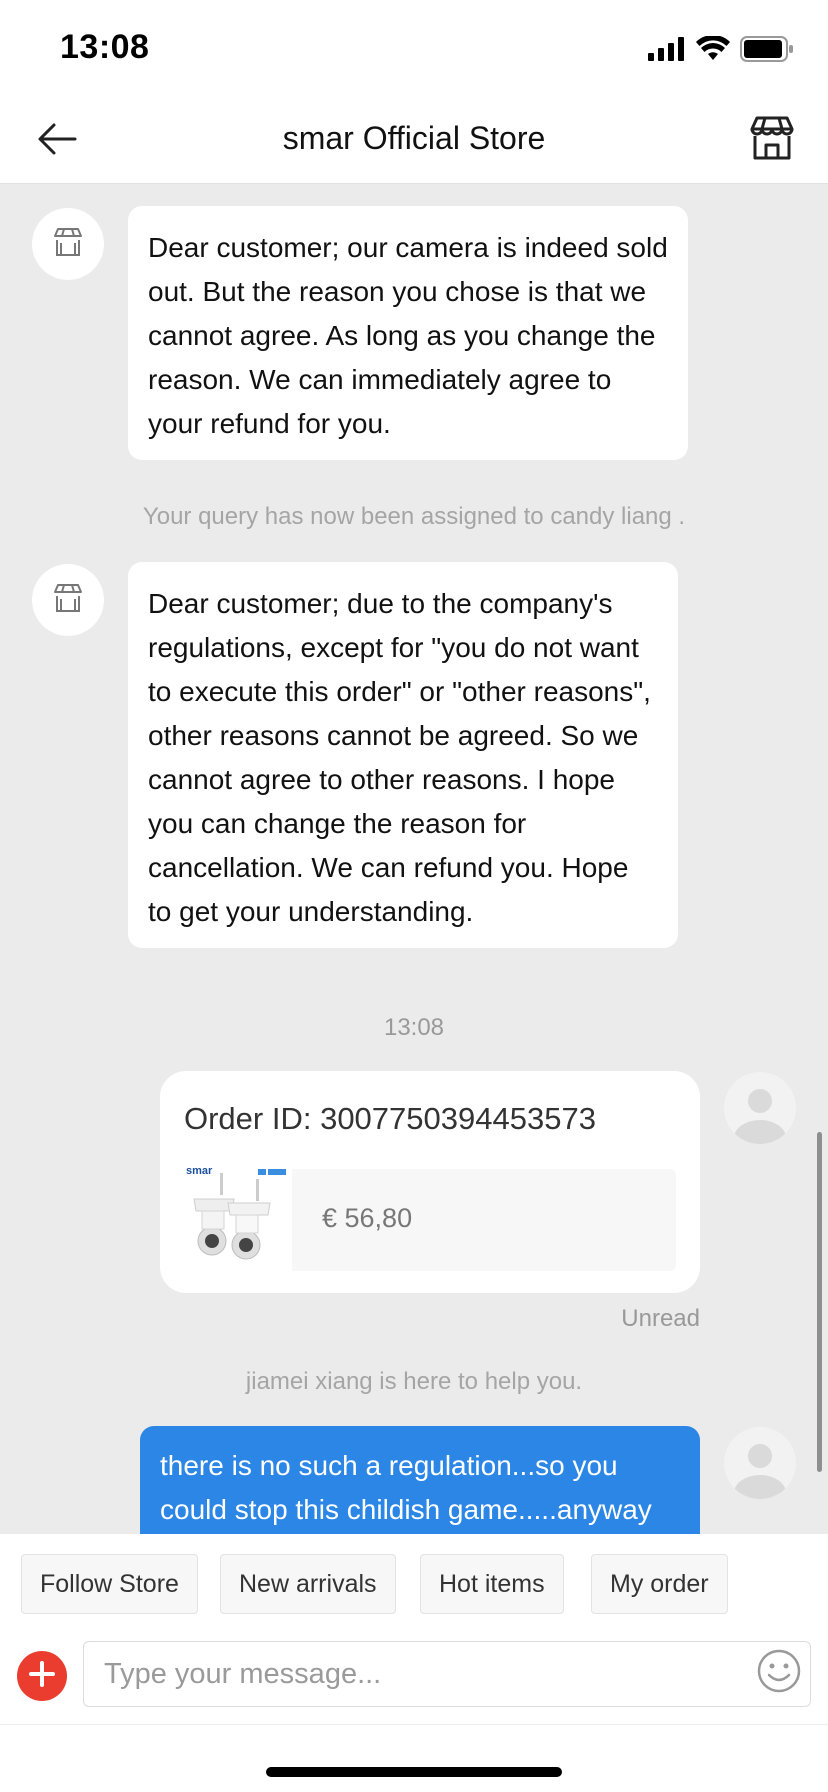 This screenshot has width=828, height=1792. I want to click on smiley-icon, so click(779, 1673).